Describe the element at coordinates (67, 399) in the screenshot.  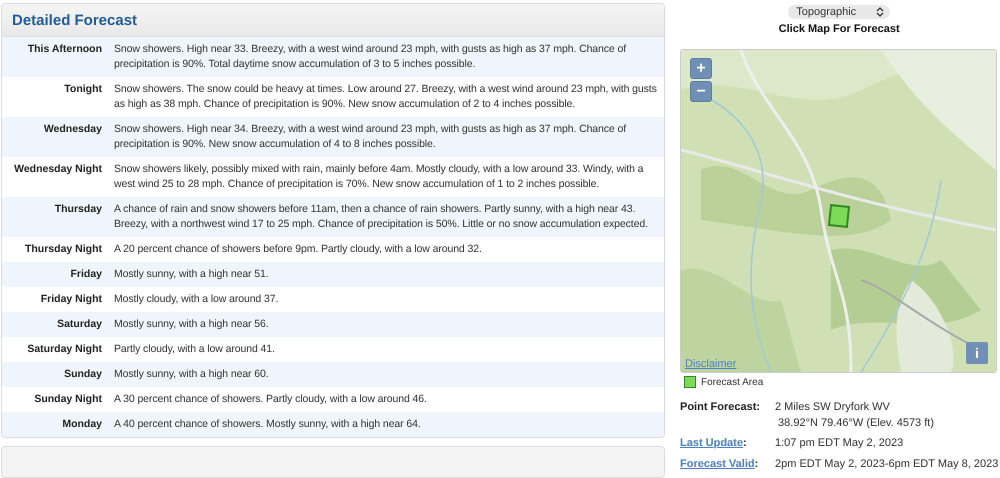
I see `period-name: Sunday Night` at that location.